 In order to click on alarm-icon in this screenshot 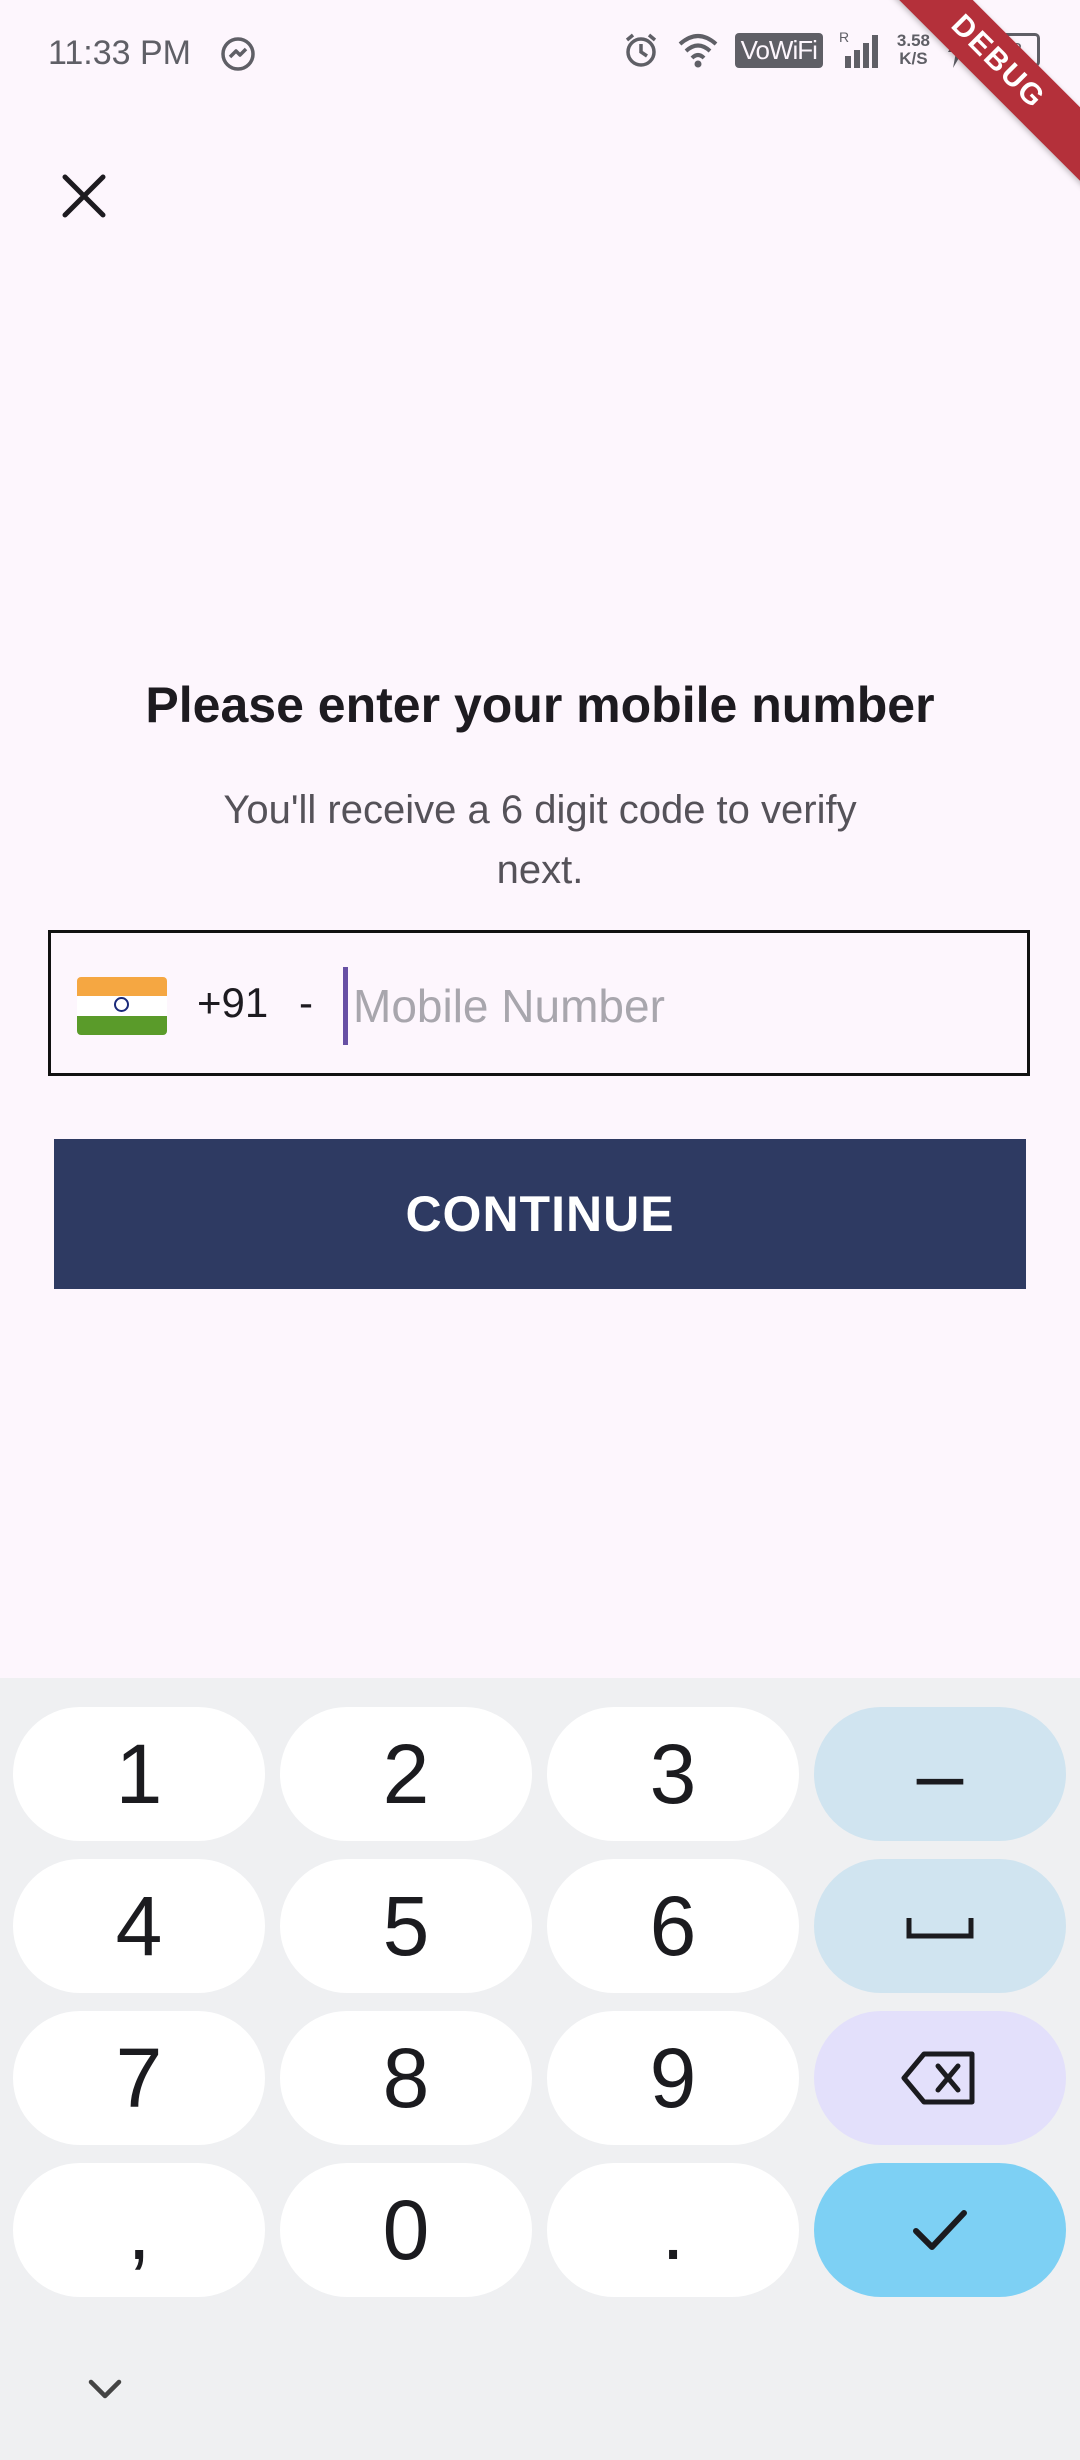, I will do `click(641, 50)`.